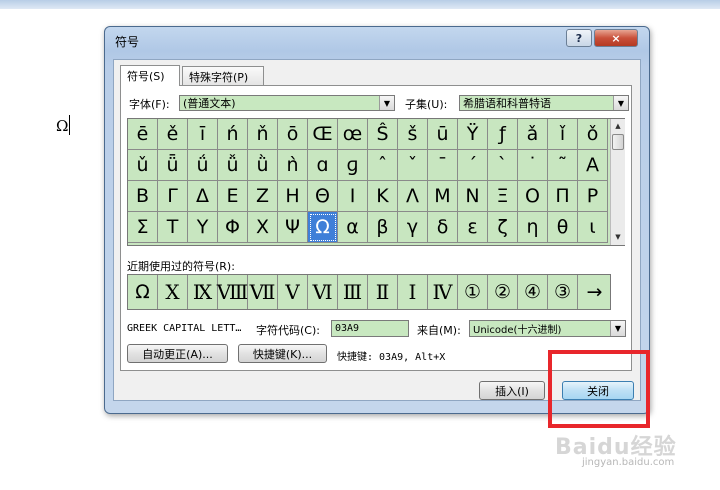  I want to click on symbol-cell: Ι, so click(353, 196).